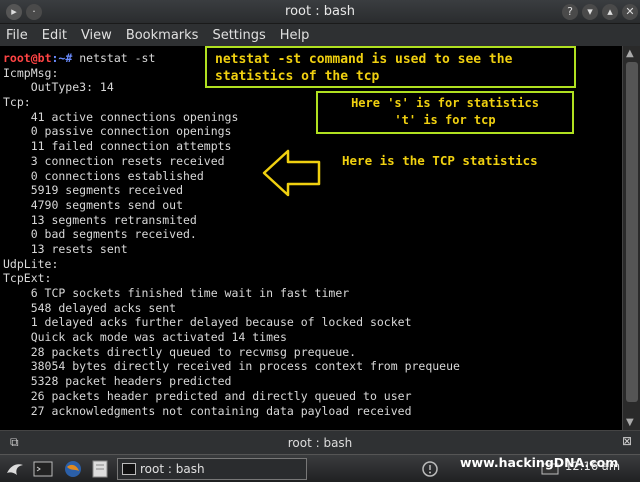 The image size is (640, 482). Describe the element at coordinates (445, 103) in the screenshot. I see `annotation-line: Here 's' is for statistics` at that location.